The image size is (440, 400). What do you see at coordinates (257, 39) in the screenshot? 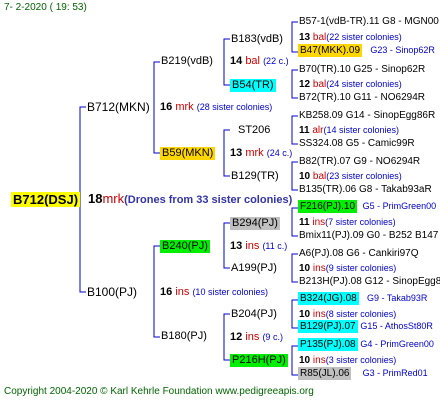
I see `gen3-queen-1: B183(vdB)` at bounding box center [257, 39].